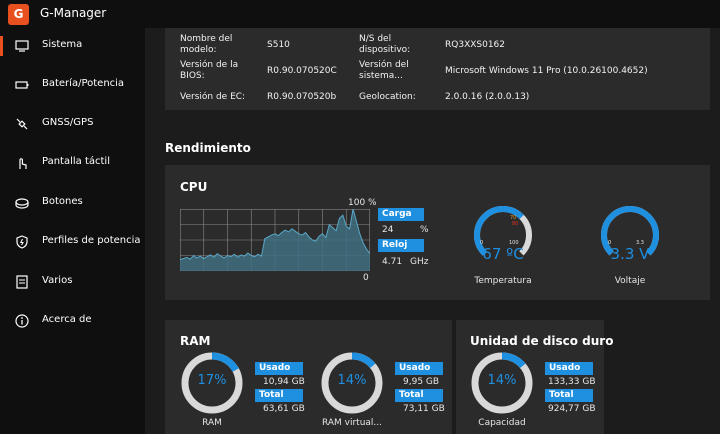 Image resolution: width=720 pixels, height=434 pixels. What do you see at coordinates (22, 46) in the screenshot?
I see `monitor-icon` at bounding box center [22, 46].